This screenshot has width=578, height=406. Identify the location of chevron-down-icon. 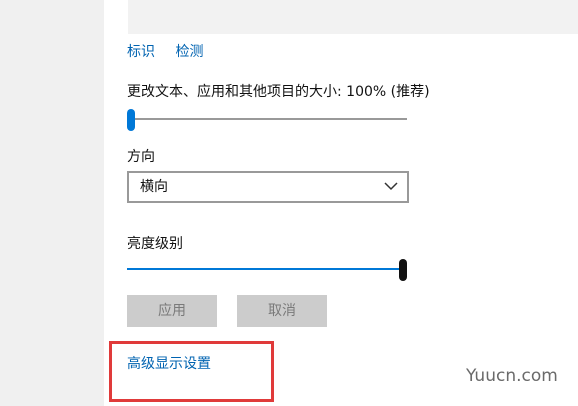
(391, 186).